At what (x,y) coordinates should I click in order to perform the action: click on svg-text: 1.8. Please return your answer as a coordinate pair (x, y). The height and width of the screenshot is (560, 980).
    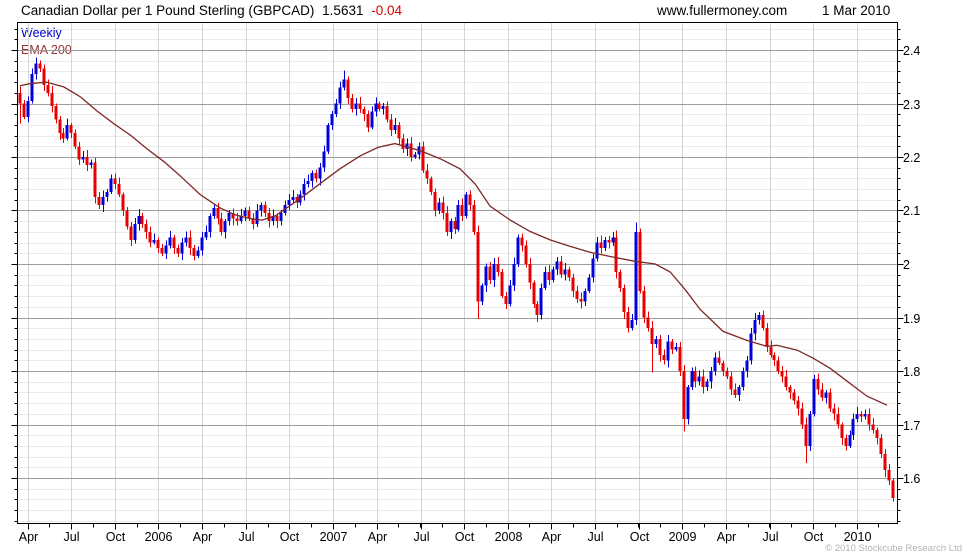
    Looking at the image, I should click on (911, 372).